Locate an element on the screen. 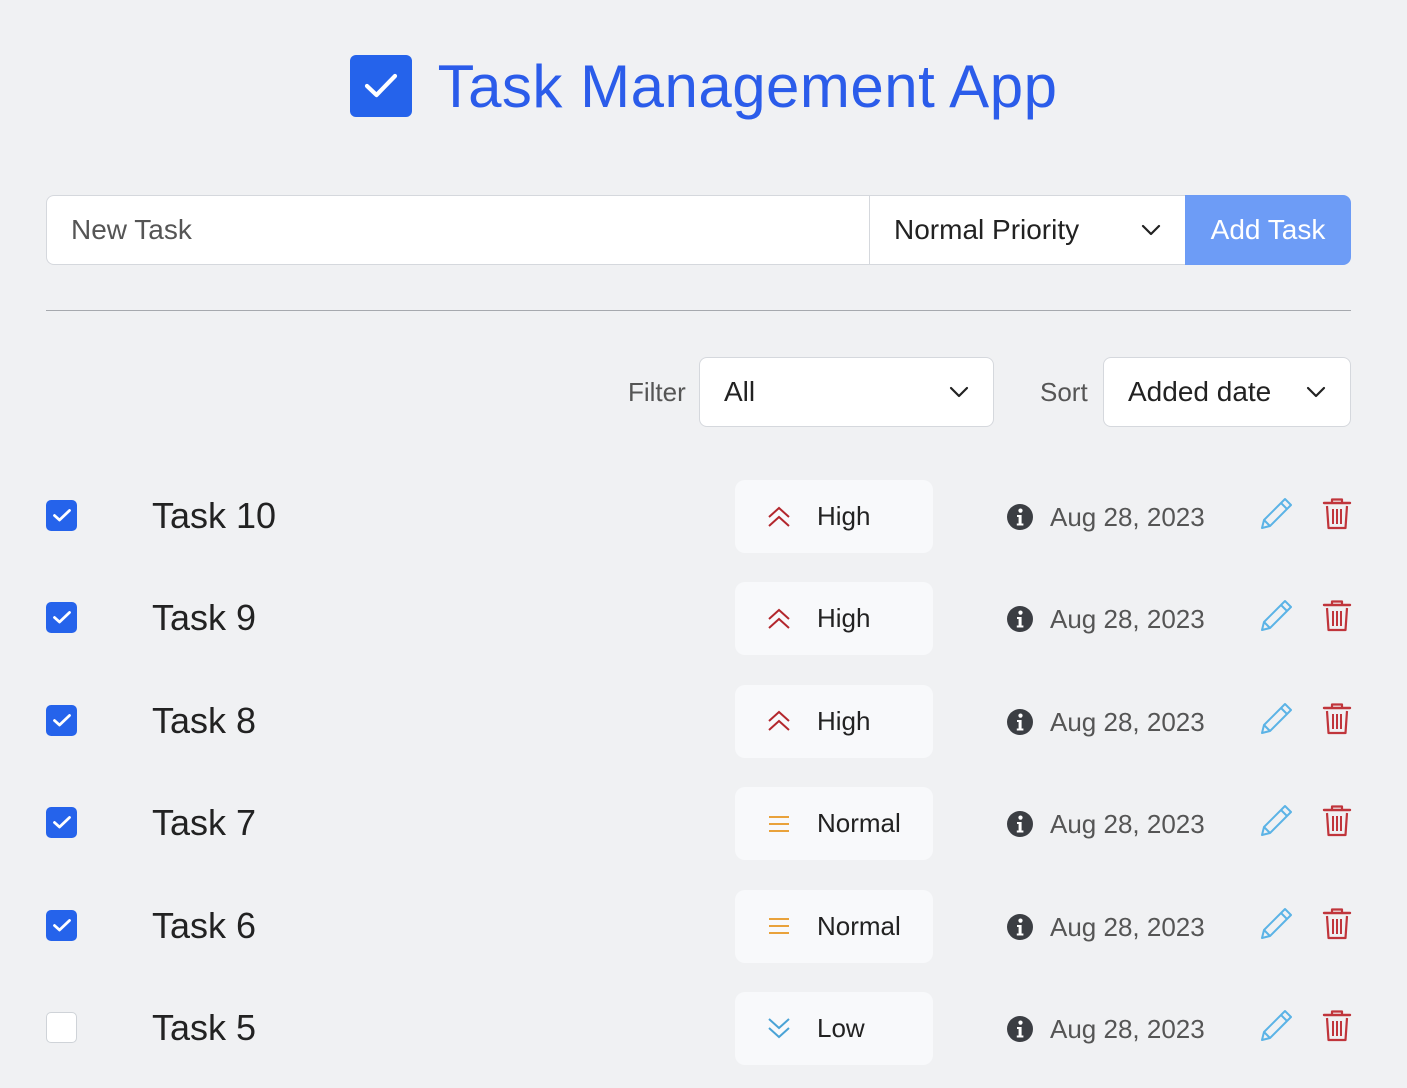 This screenshot has width=1407, height=1088. task-name: Task 5 is located at coordinates (204, 1027).